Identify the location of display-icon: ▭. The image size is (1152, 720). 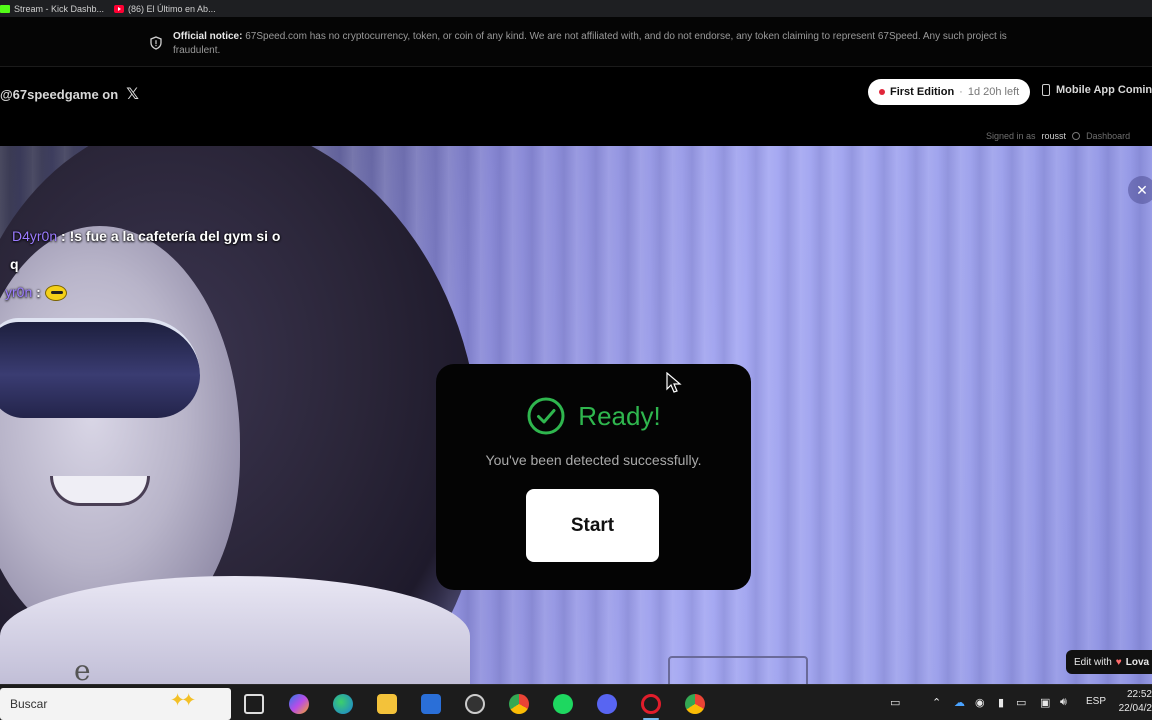
(1021, 702).